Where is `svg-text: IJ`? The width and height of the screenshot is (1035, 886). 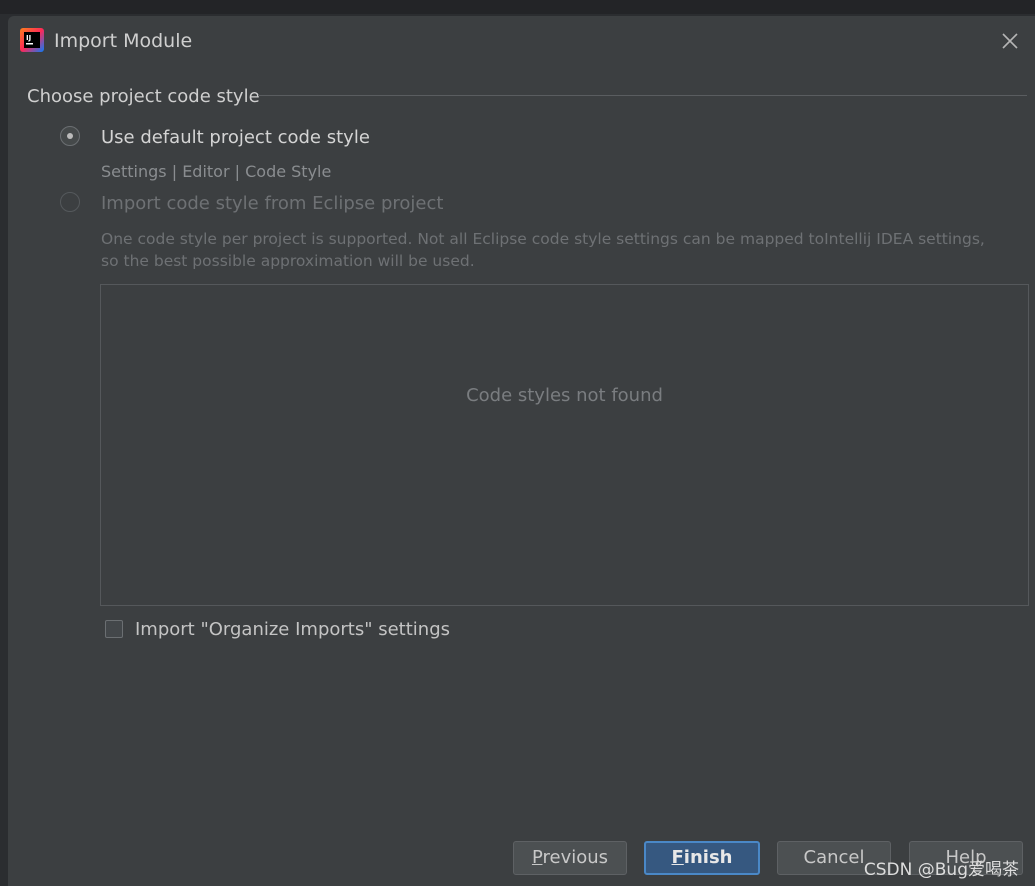
svg-text: IJ is located at coordinates (28, 38).